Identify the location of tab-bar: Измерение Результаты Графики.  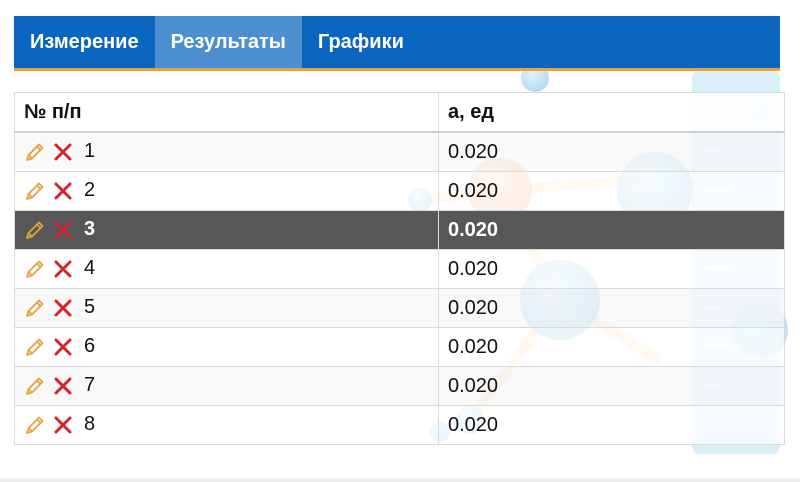
(397, 43).